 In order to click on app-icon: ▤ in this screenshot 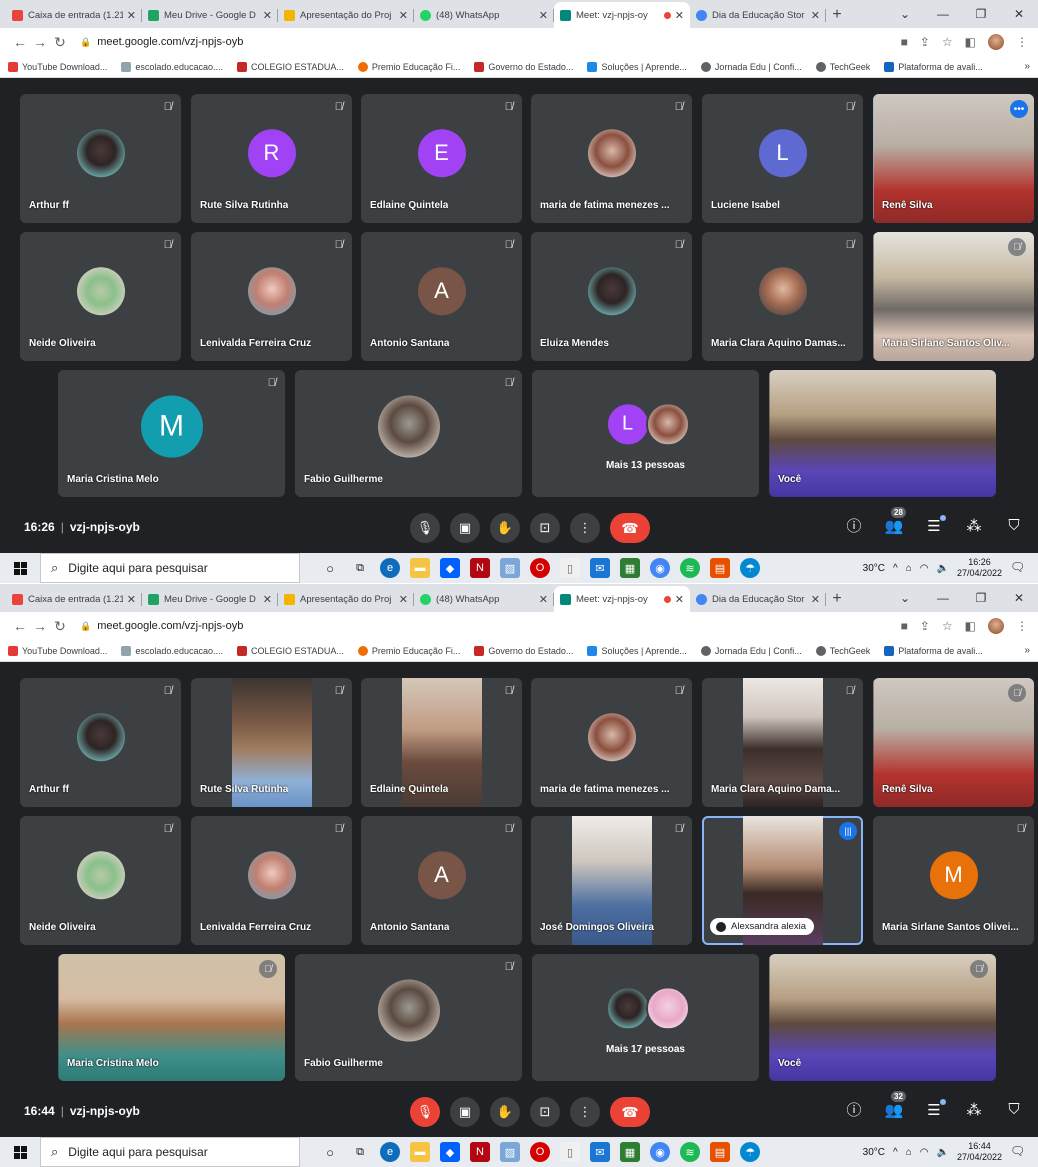, I will do `click(720, 568)`.